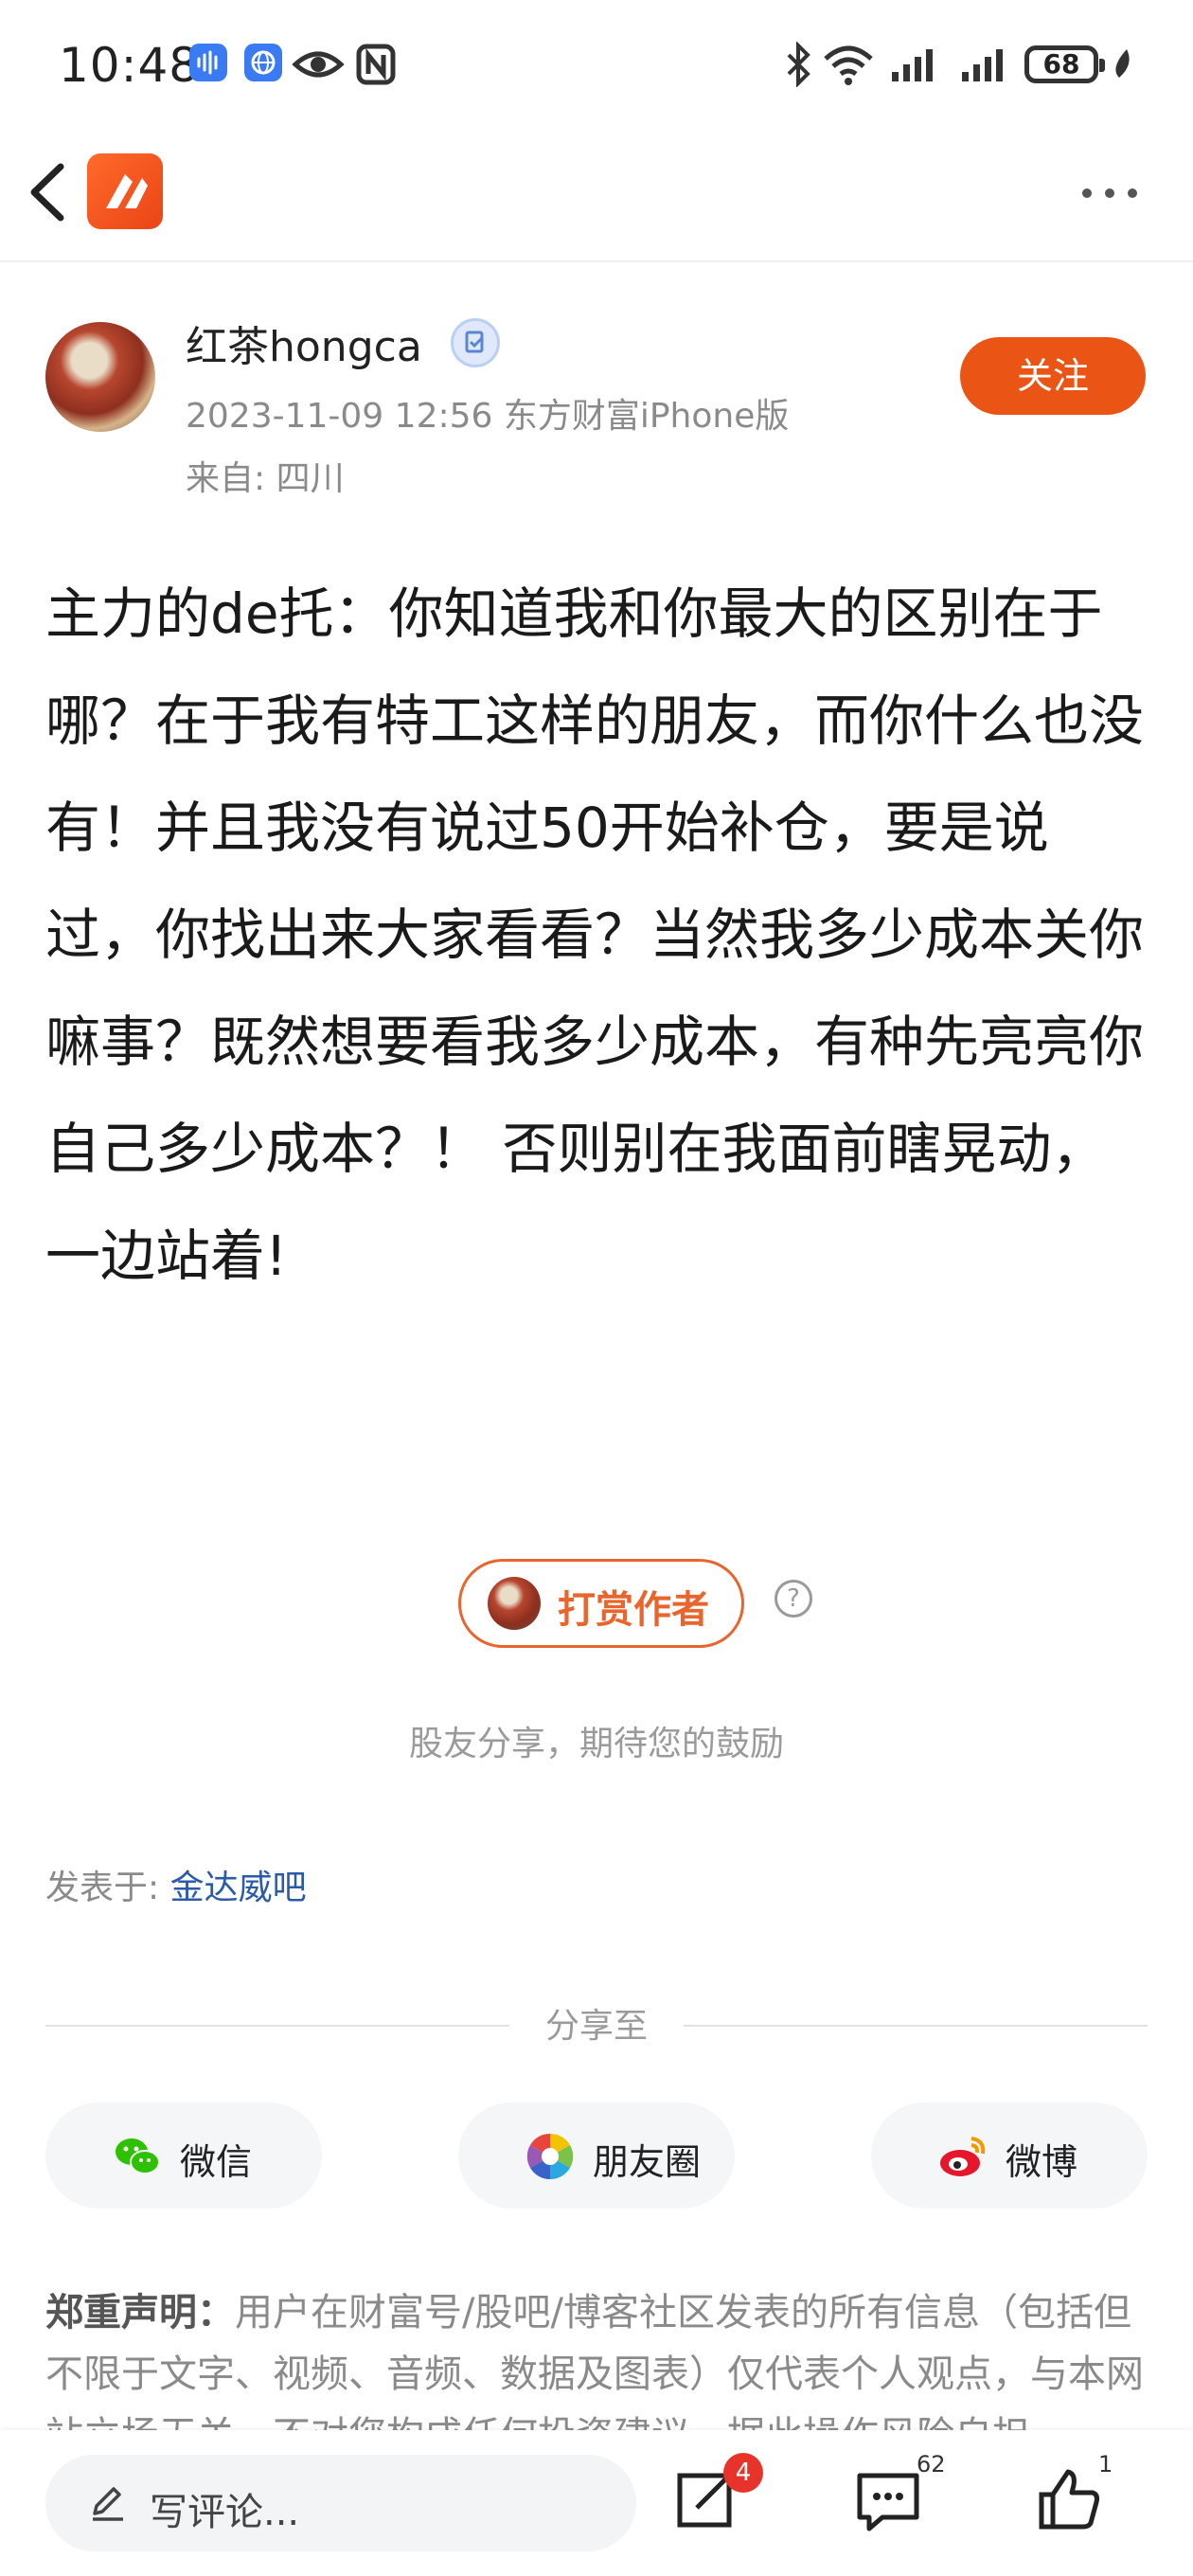 Image resolution: width=1193 pixels, height=2576 pixels. I want to click on comment-icon, so click(888, 2502).